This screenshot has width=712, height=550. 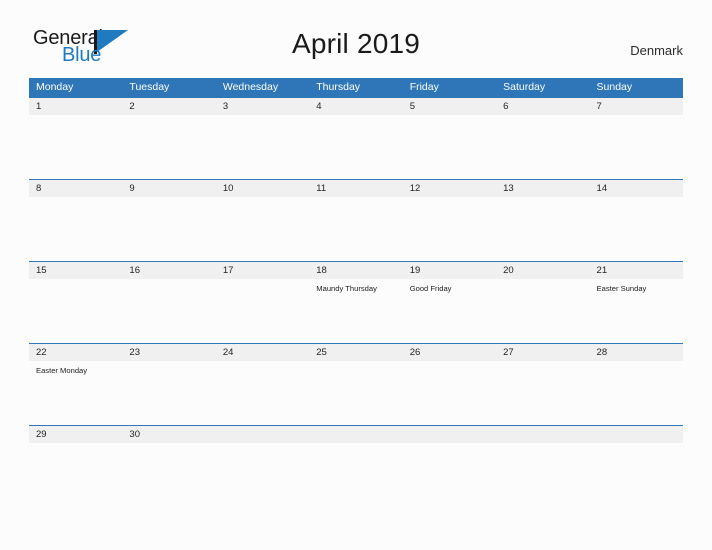 I want to click on day-event-label: Easter Sunday, so click(x=621, y=288).